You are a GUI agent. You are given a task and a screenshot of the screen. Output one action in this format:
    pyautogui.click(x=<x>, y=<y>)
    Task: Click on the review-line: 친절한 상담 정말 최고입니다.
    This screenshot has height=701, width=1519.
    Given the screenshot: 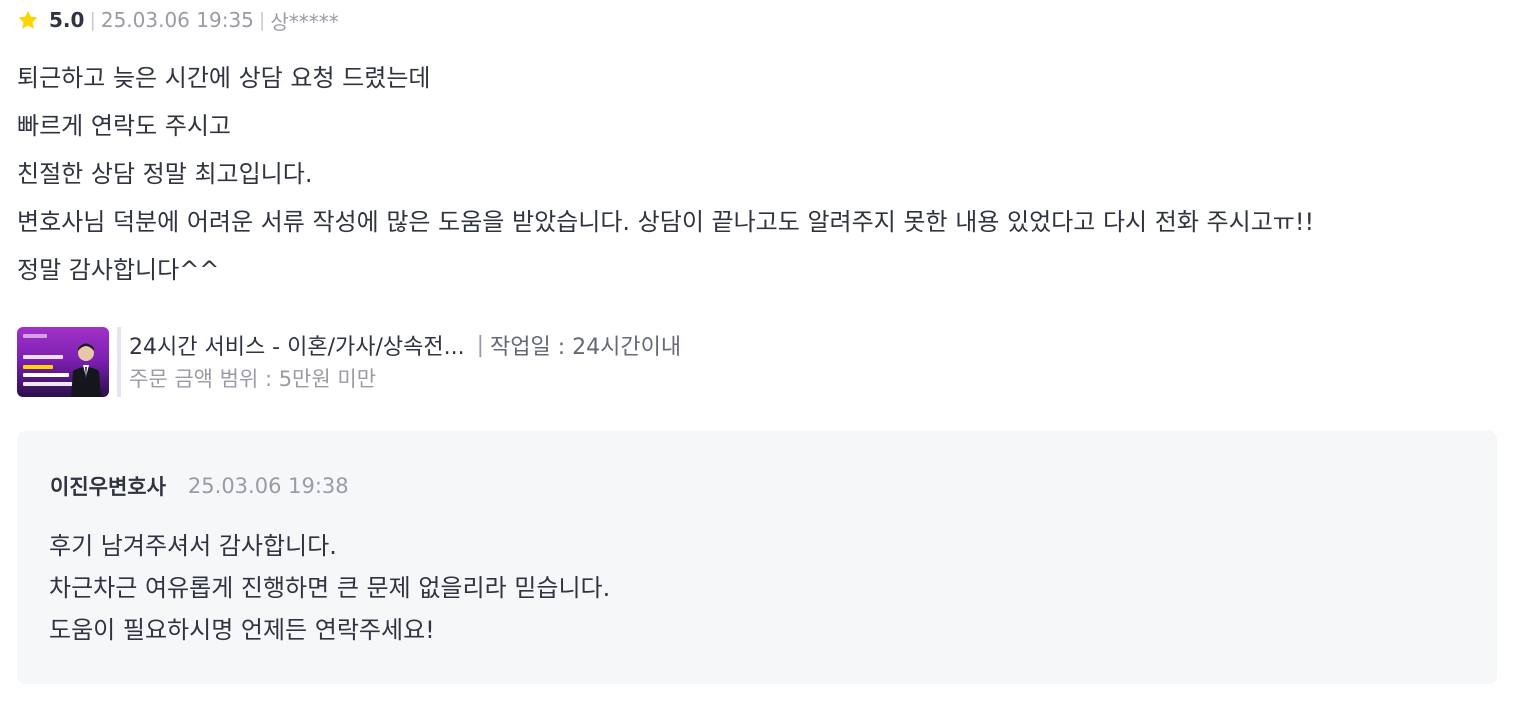 What is the action you would take?
    pyautogui.click(x=165, y=174)
    